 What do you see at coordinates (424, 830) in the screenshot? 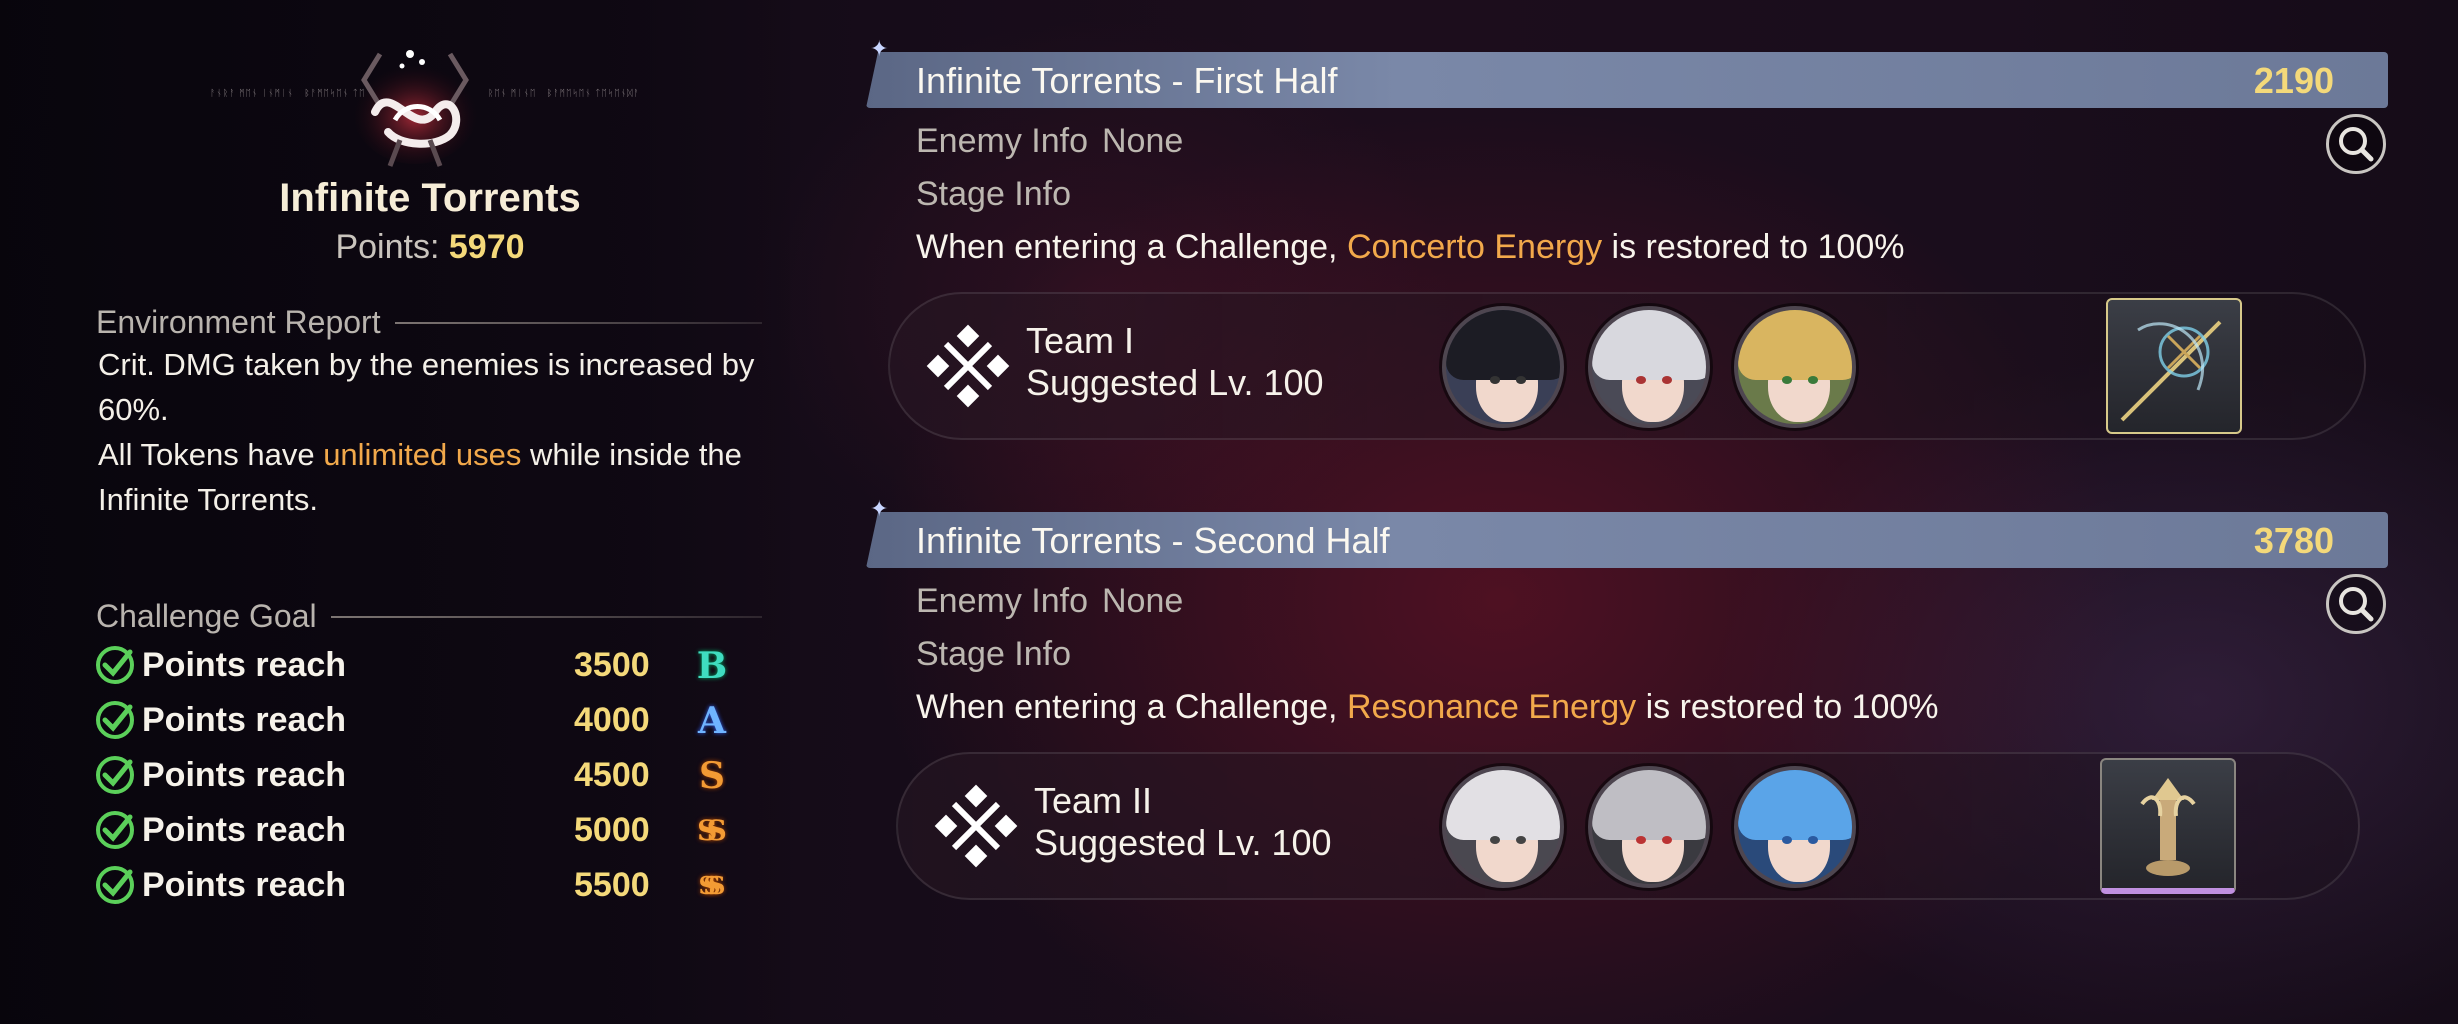
I see `goal-row: Points reach 5000 SS` at bounding box center [424, 830].